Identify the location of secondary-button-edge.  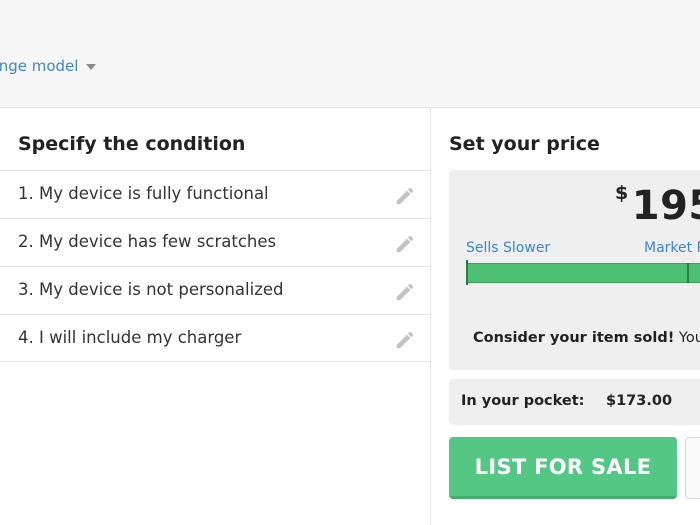
(692, 468).